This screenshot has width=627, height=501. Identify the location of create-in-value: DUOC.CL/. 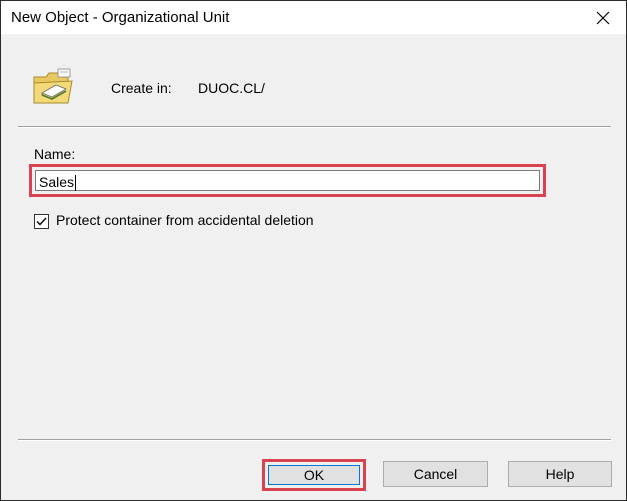
(231, 88).